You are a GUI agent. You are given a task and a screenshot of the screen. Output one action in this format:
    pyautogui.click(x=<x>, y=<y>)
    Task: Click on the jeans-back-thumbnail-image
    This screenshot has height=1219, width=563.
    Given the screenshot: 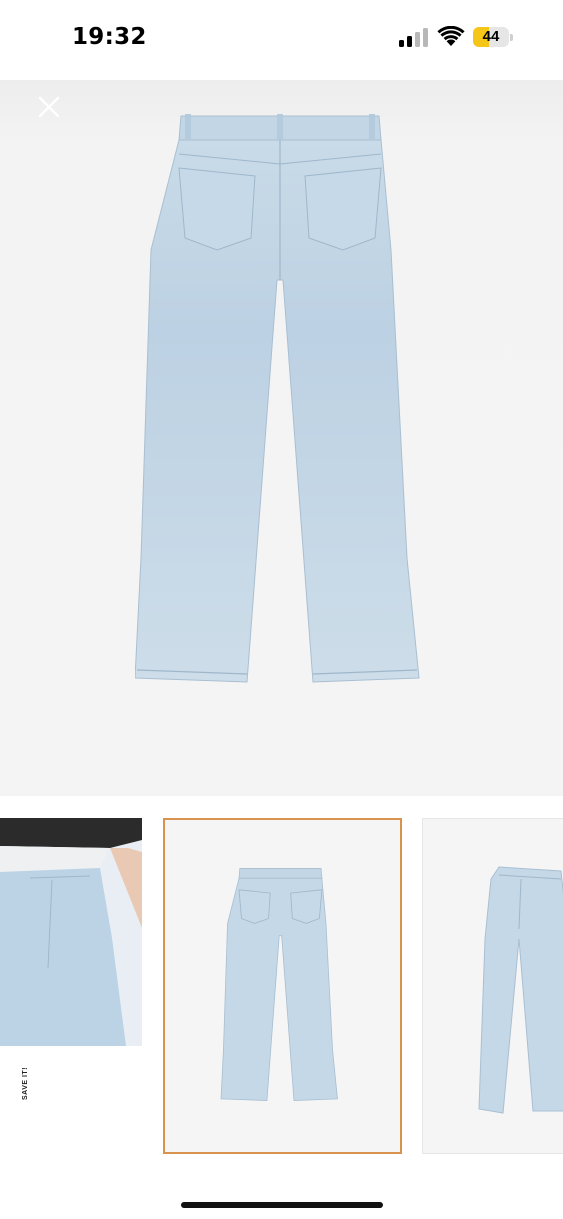 What is the action you would take?
    pyautogui.click(x=282, y=986)
    